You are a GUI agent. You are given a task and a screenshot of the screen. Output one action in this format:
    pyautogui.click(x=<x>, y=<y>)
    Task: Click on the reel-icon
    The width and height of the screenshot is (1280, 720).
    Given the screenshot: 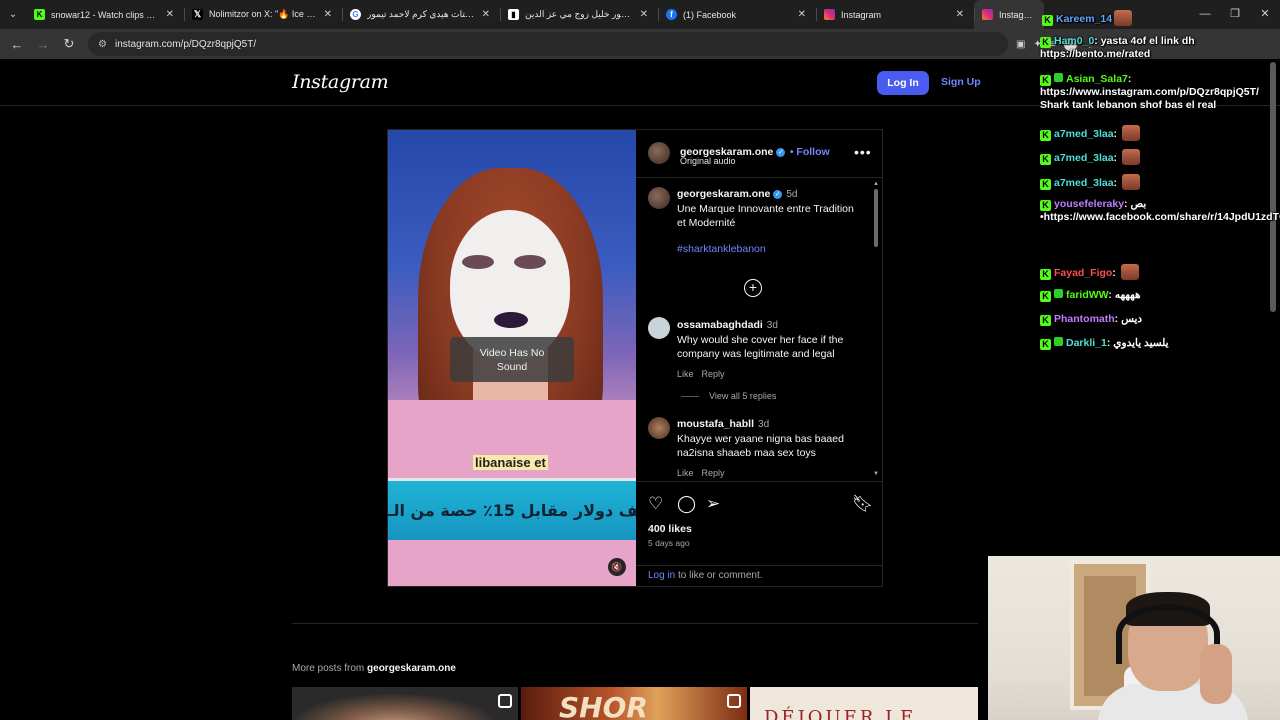 What is the action you would take?
    pyautogui.click(x=505, y=701)
    